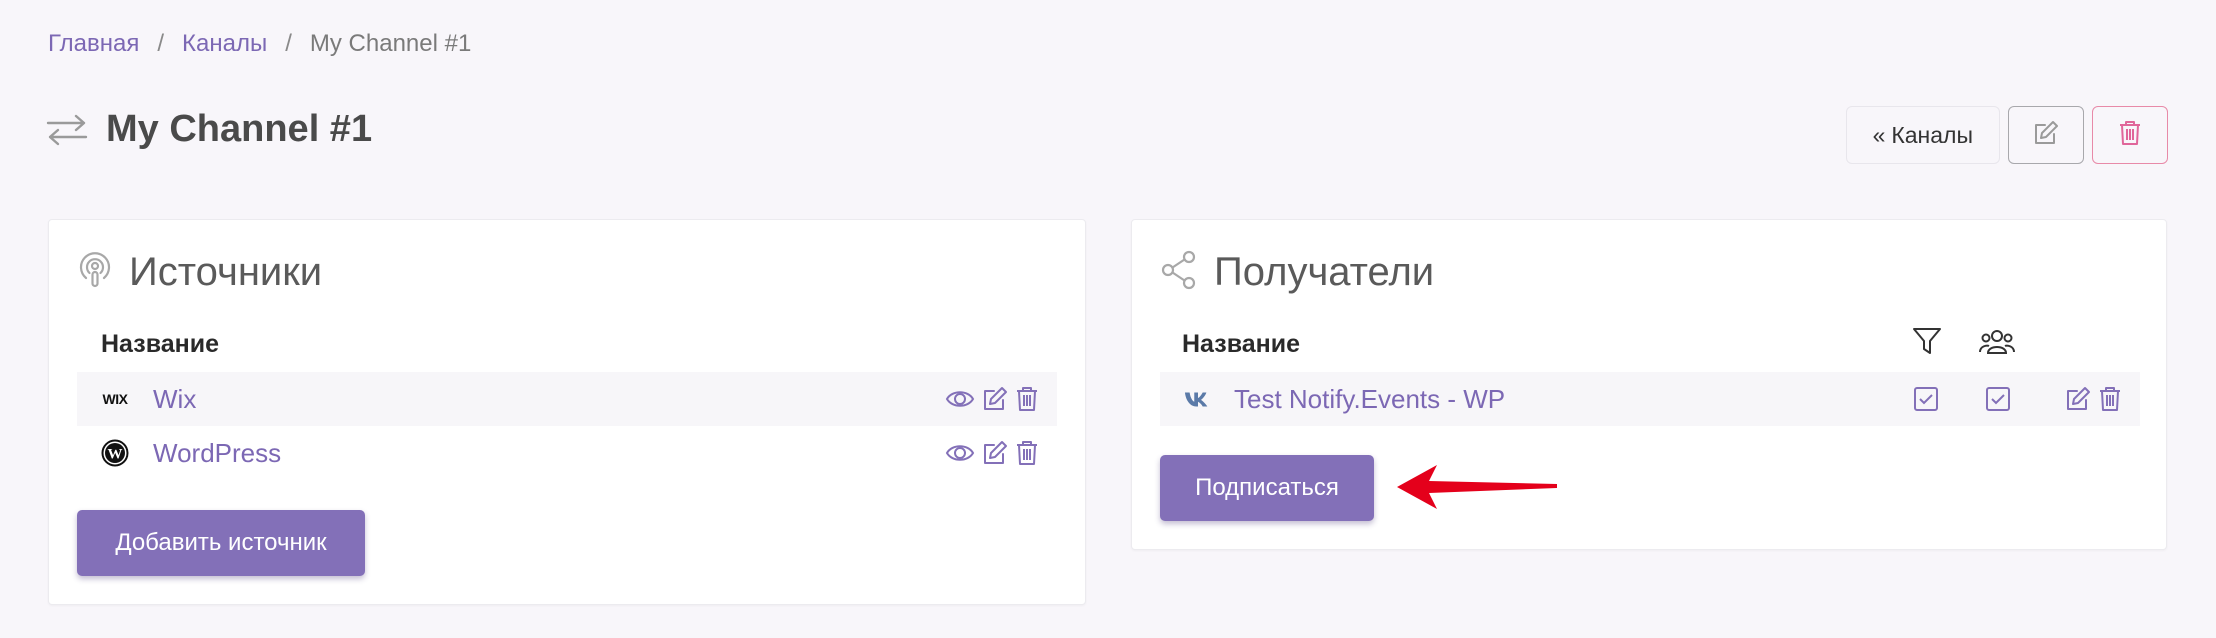 The image size is (2216, 638). I want to click on recipients-column-name: Название, so click(1241, 344).